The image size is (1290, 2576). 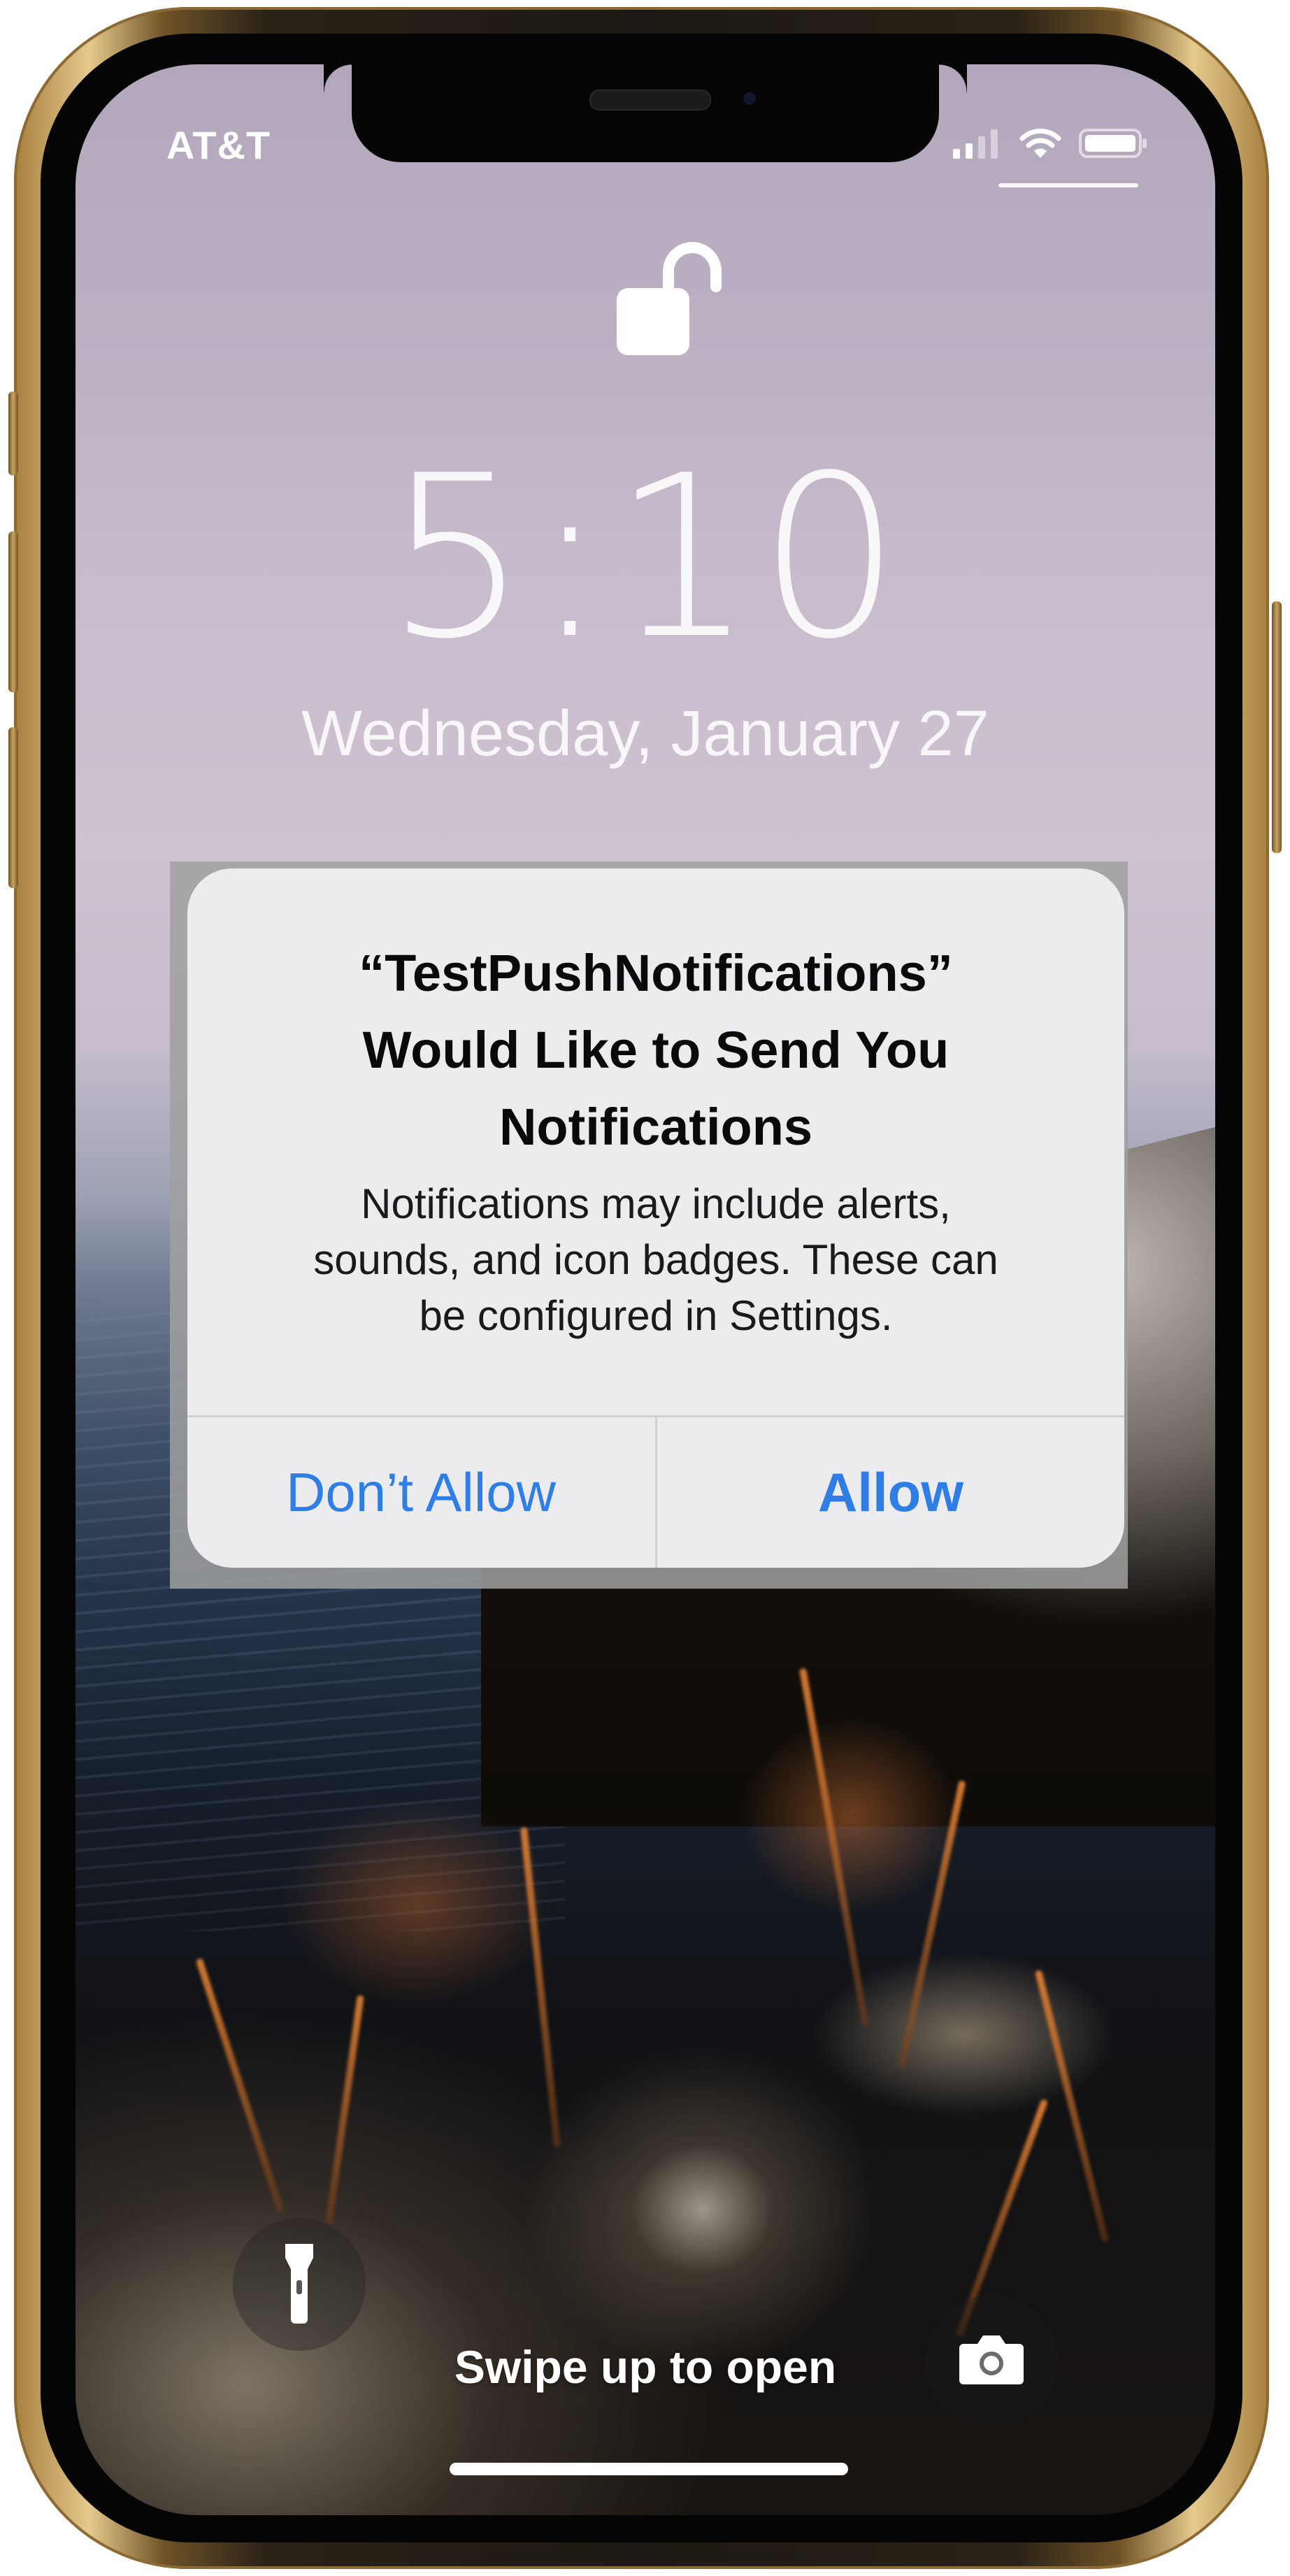 What do you see at coordinates (650, 100) in the screenshot?
I see `earpiece-speaker` at bounding box center [650, 100].